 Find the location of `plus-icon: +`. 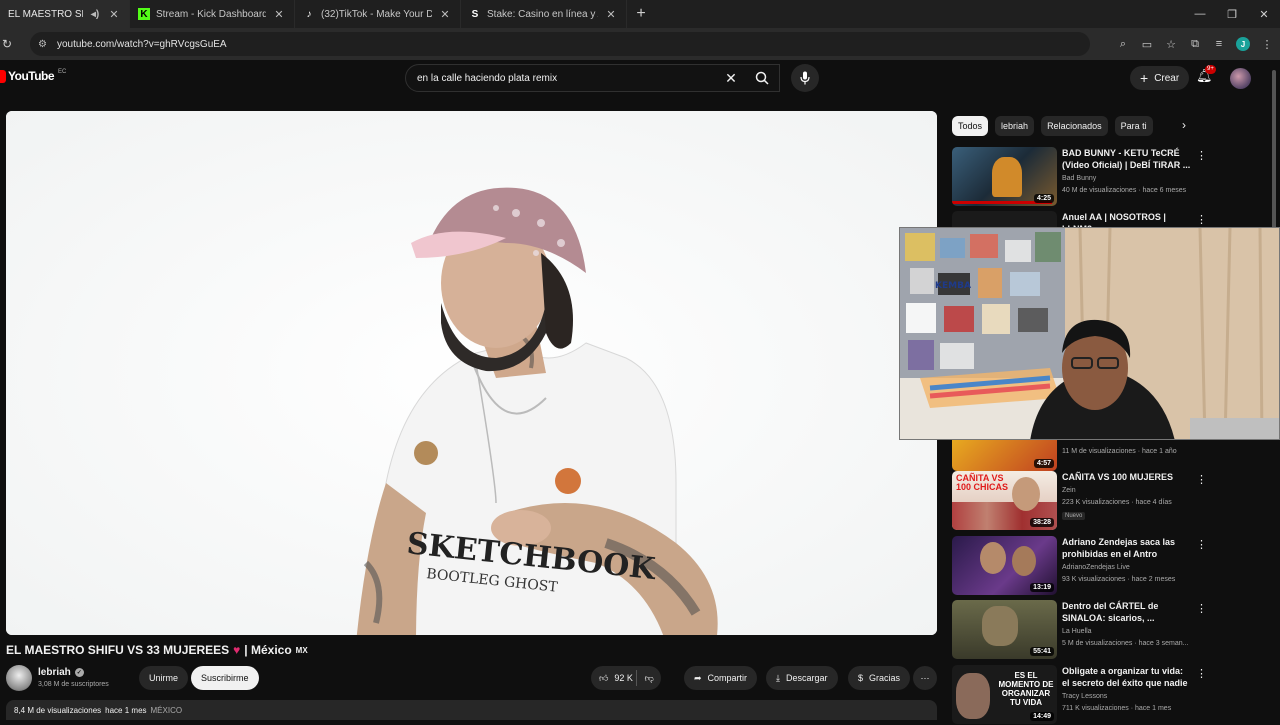

plus-icon: + is located at coordinates (1144, 78).